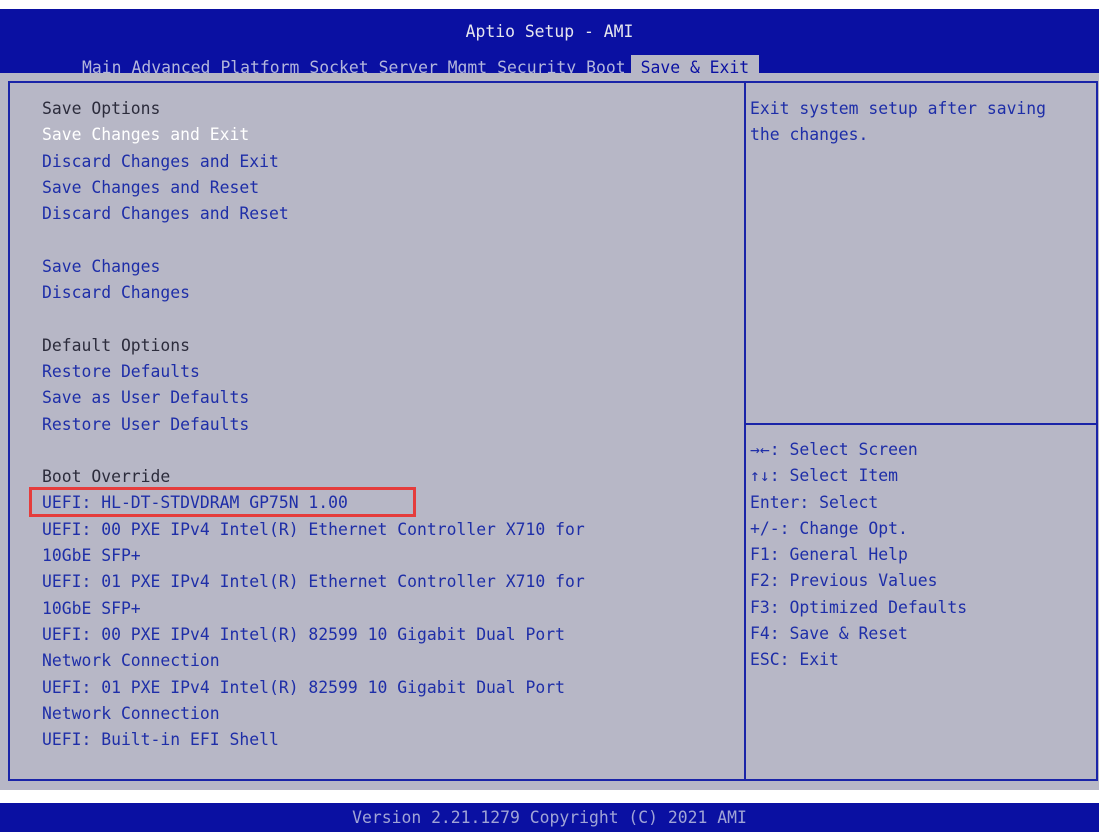 The image size is (1099, 832). Describe the element at coordinates (116, 345) in the screenshot. I see `default-options-heading: Default Options` at that location.